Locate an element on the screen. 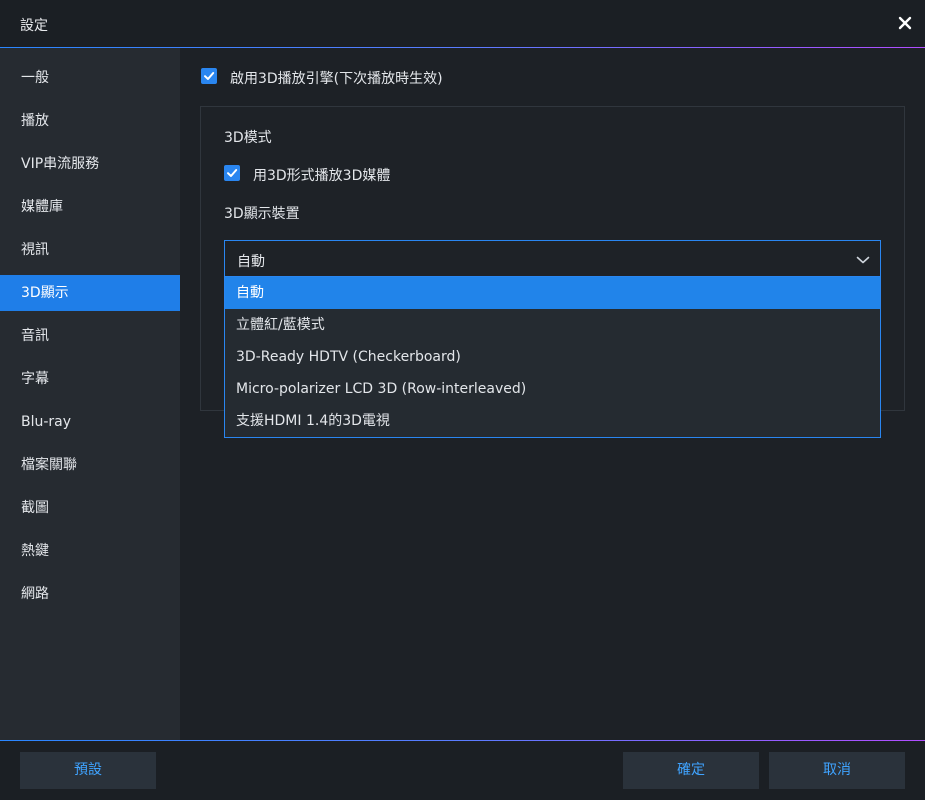 The image size is (925, 800). sidebar-item-audio: 音訊 is located at coordinates (90, 336).